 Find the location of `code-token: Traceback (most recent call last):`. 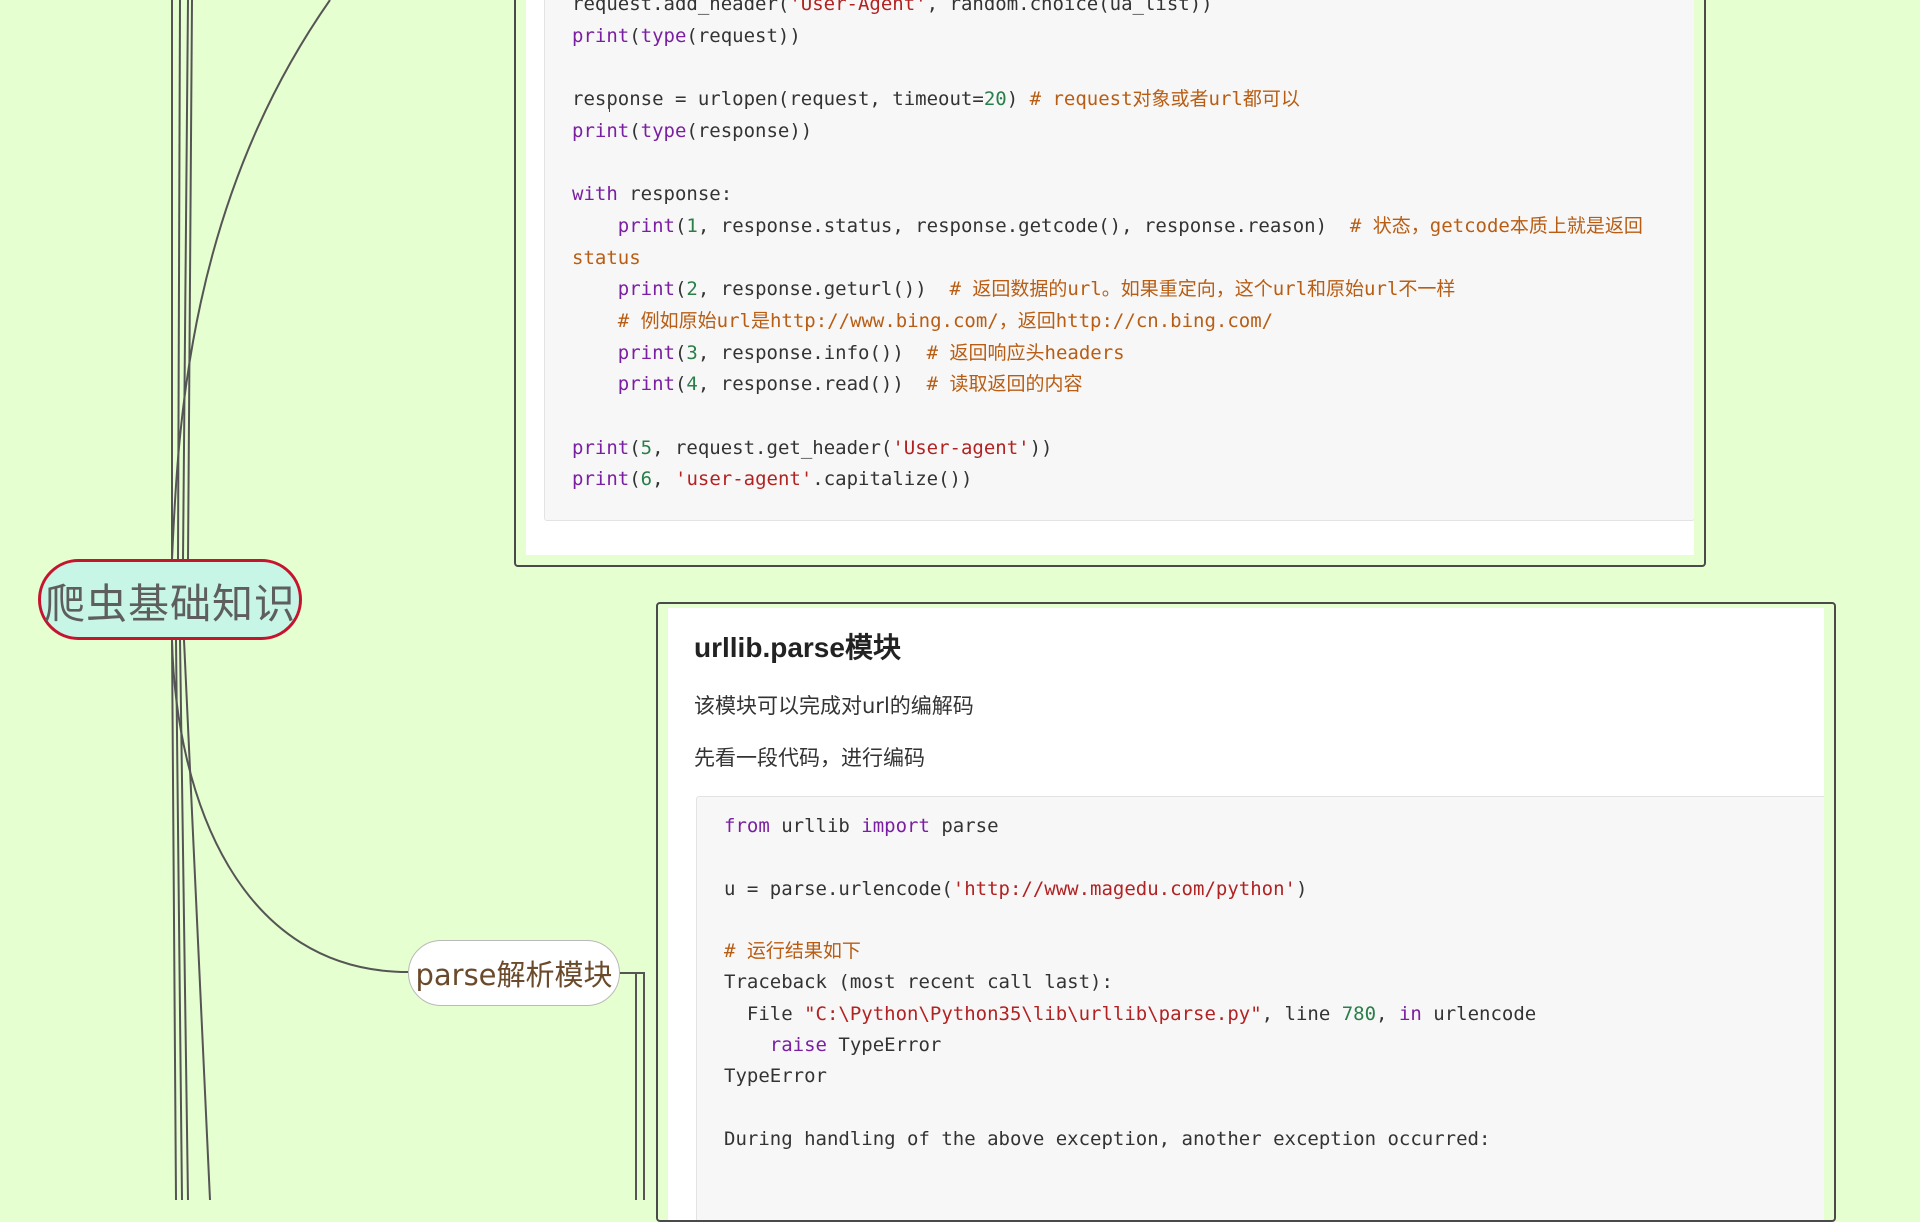

code-token: Traceback (most recent call last): is located at coordinates (918, 982).